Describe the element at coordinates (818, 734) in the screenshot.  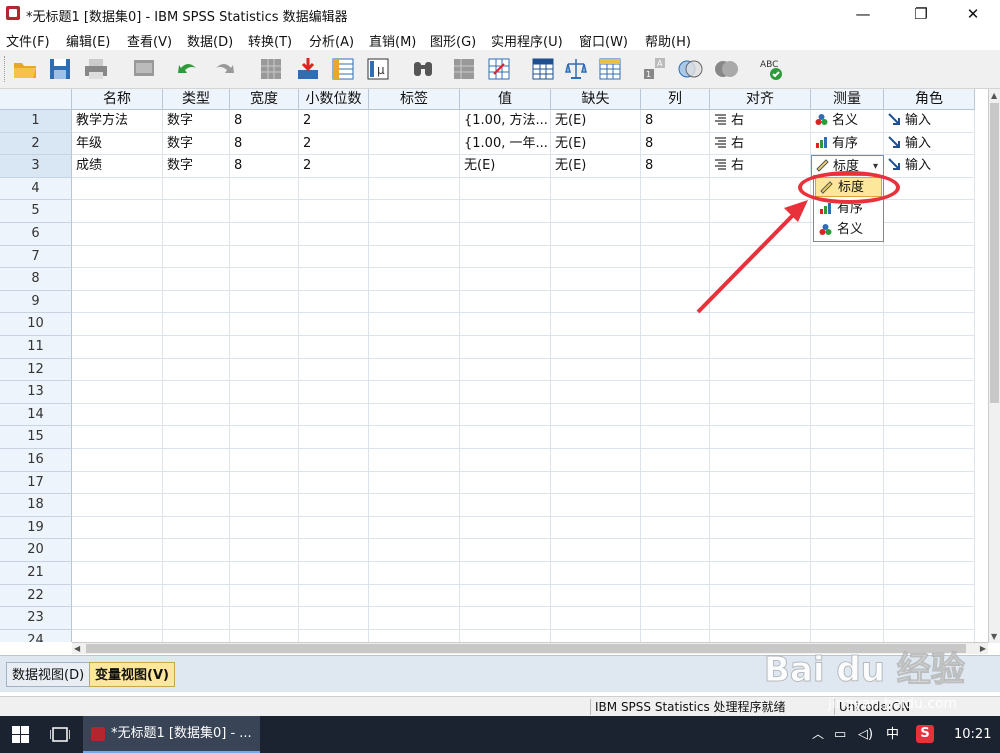
I see `tray-up-arrow-icon: ︿` at that location.